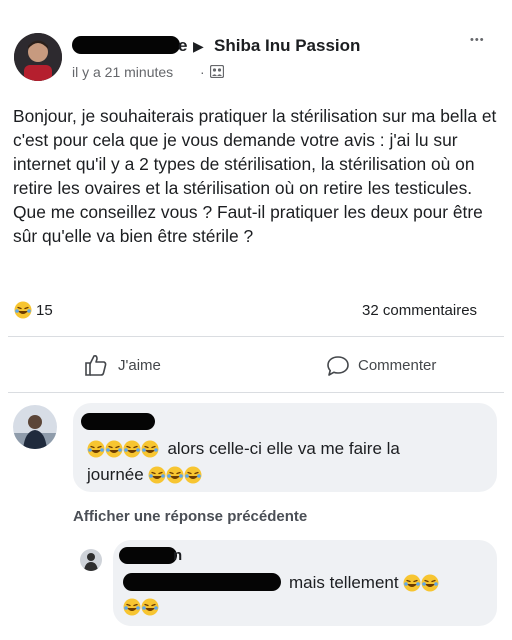 Image resolution: width=512 pixels, height=640 pixels. What do you see at coordinates (202, 582) in the screenshot?
I see `reply-mention` at bounding box center [202, 582].